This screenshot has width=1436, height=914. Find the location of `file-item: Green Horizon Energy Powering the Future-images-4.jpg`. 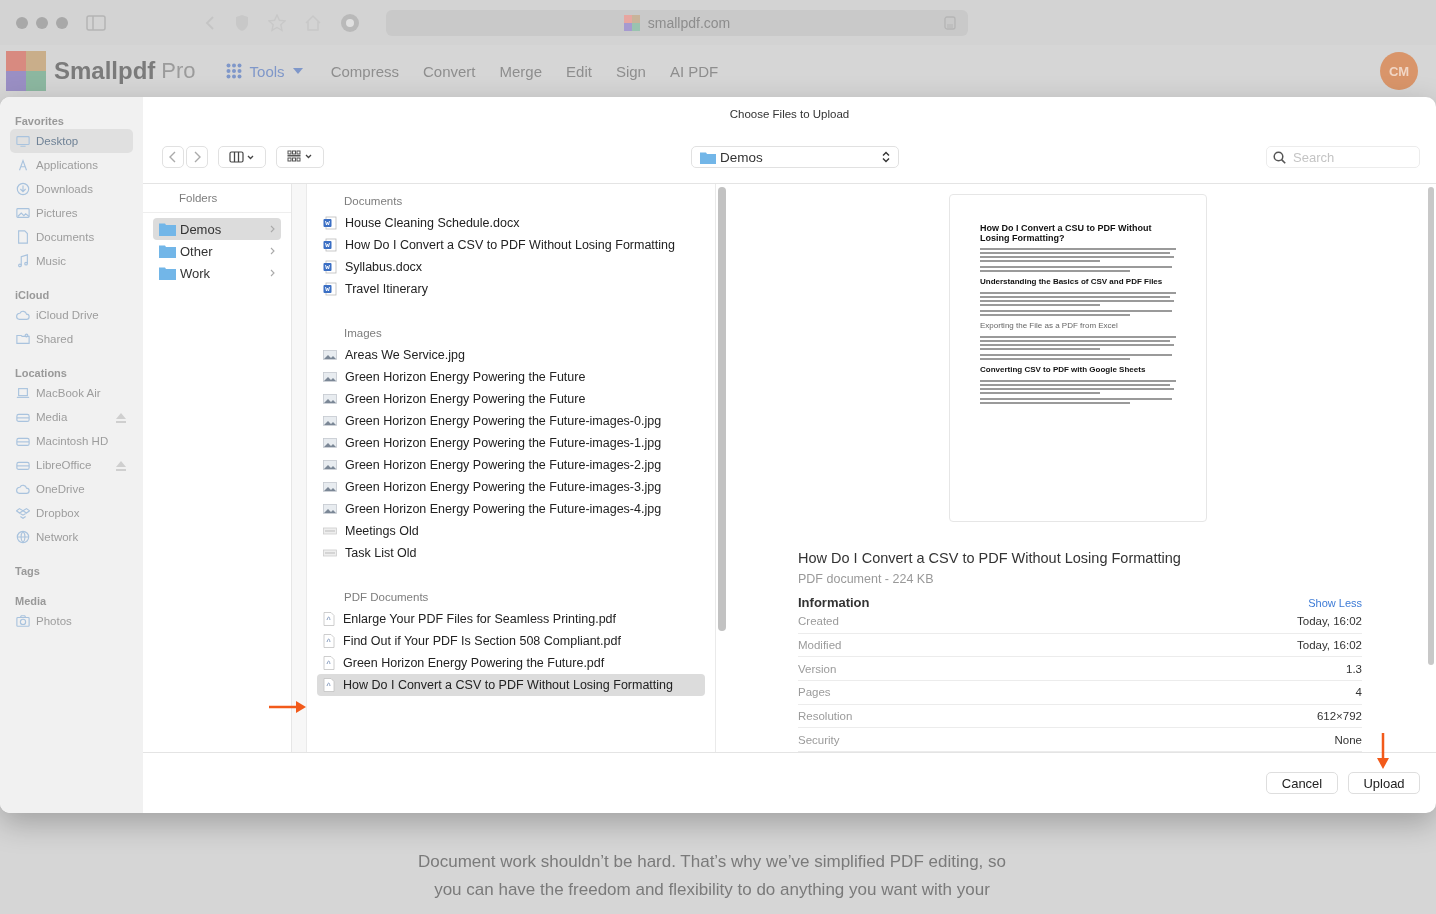

file-item: Green Horizon Energy Powering the Future-images-4.jpg is located at coordinates (511, 509).